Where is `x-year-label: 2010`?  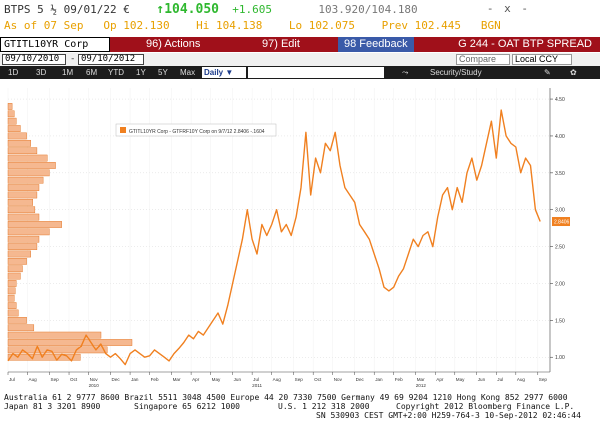
x-year-label: 2010 is located at coordinates (94, 385).